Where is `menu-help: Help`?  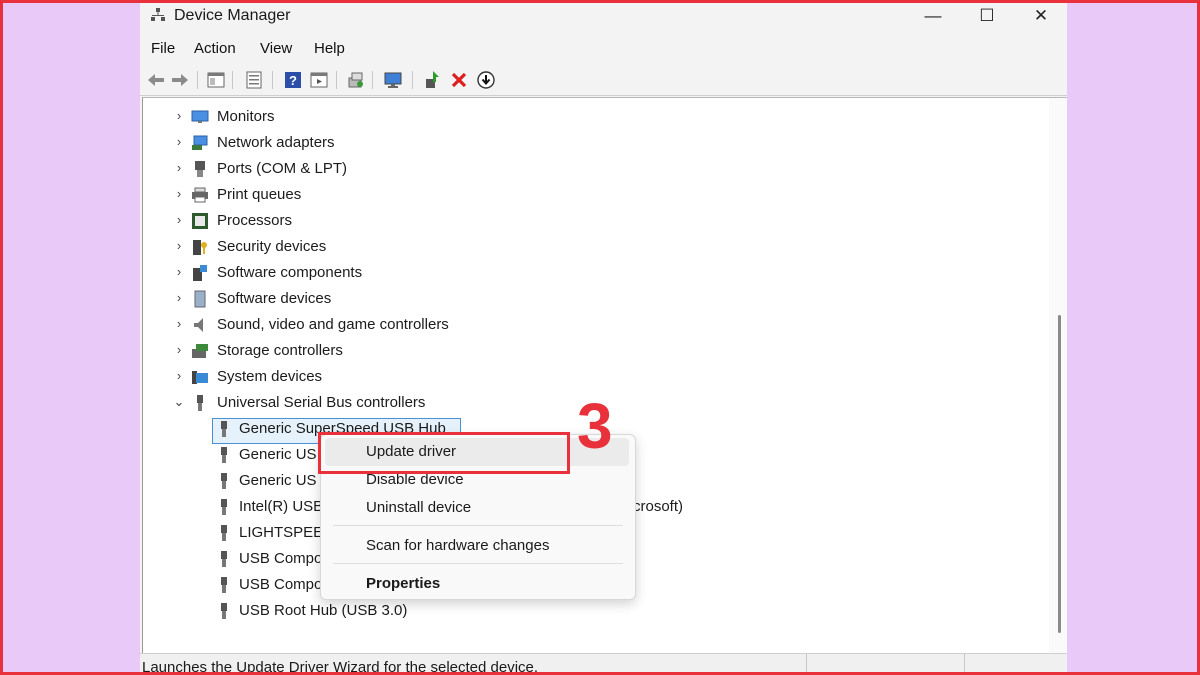
menu-help: Help is located at coordinates (329, 48).